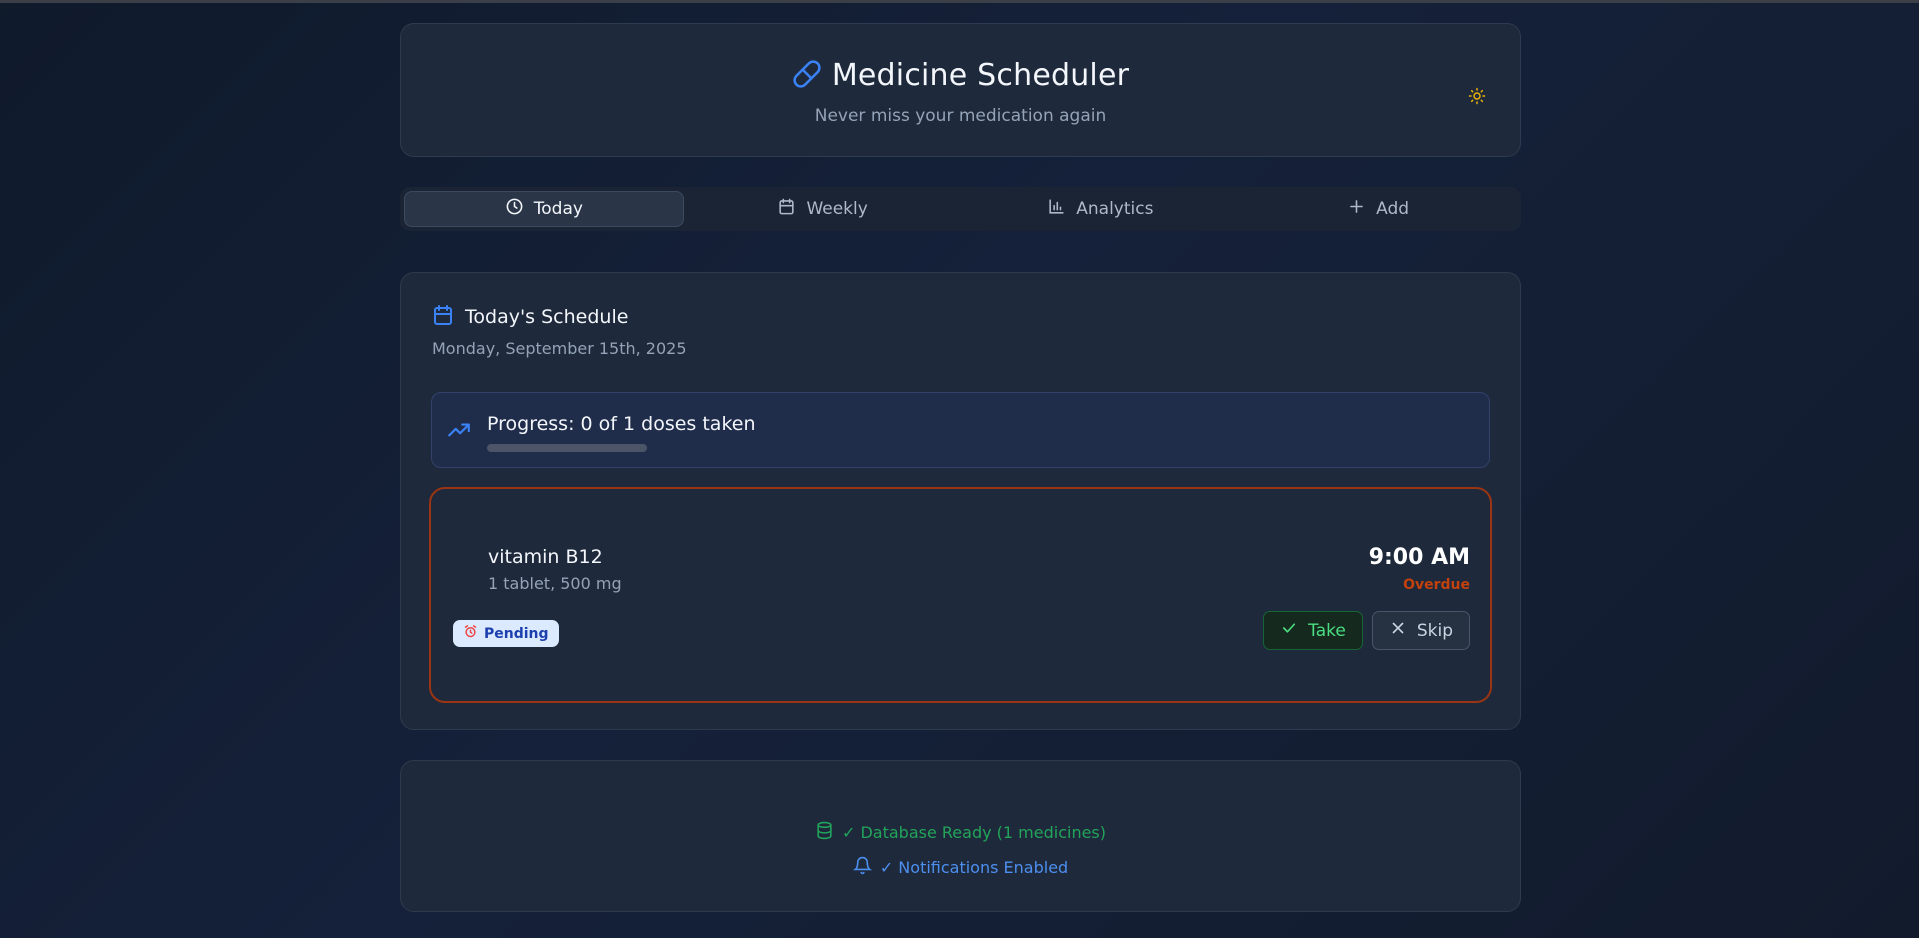 Image resolution: width=1919 pixels, height=938 pixels. I want to click on clock-icon, so click(514, 209).